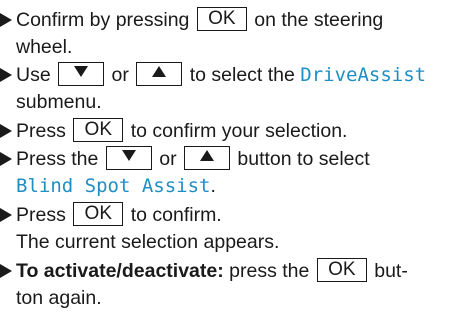 This screenshot has width=464, height=313. I want to click on step-text: to confirm your selection., so click(239, 131).